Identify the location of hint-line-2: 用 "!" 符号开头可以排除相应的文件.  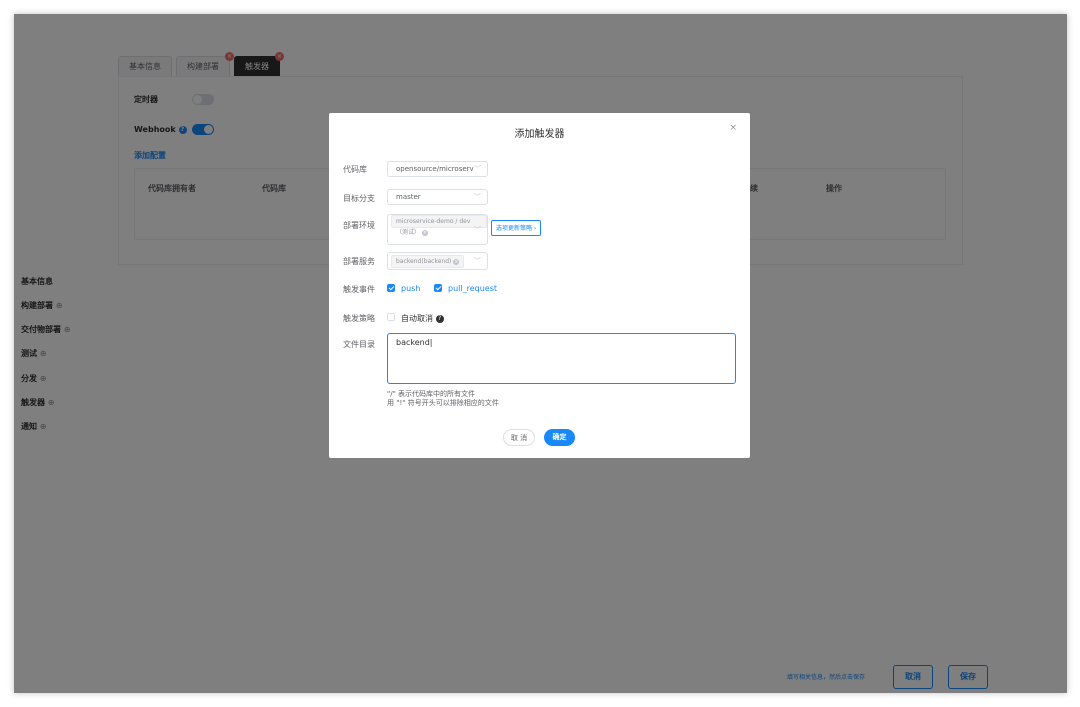
(443, 403).